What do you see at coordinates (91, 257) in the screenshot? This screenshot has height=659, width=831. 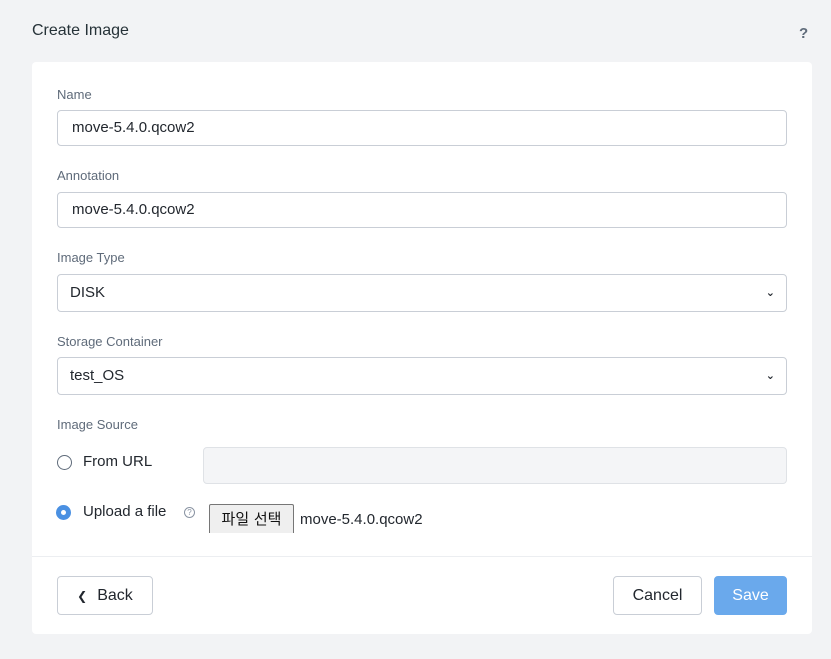 I see `image-type-label: Image Type` at bounding box center [91, 257].